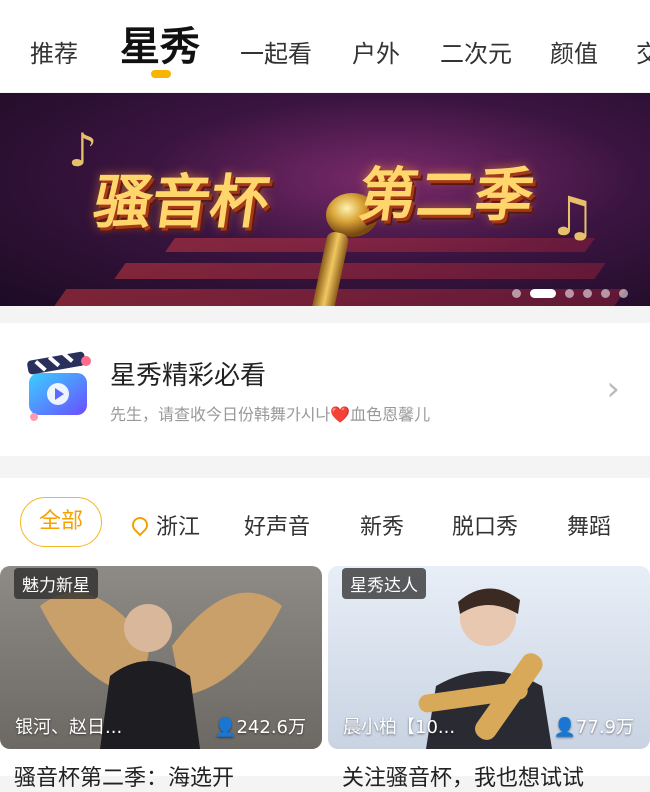 This screenshot has width=650, height=792. What do you see at coordinates (543, 293) in the screenshot?
I see `carousel-dot-active` at bounding box center [543, 293].